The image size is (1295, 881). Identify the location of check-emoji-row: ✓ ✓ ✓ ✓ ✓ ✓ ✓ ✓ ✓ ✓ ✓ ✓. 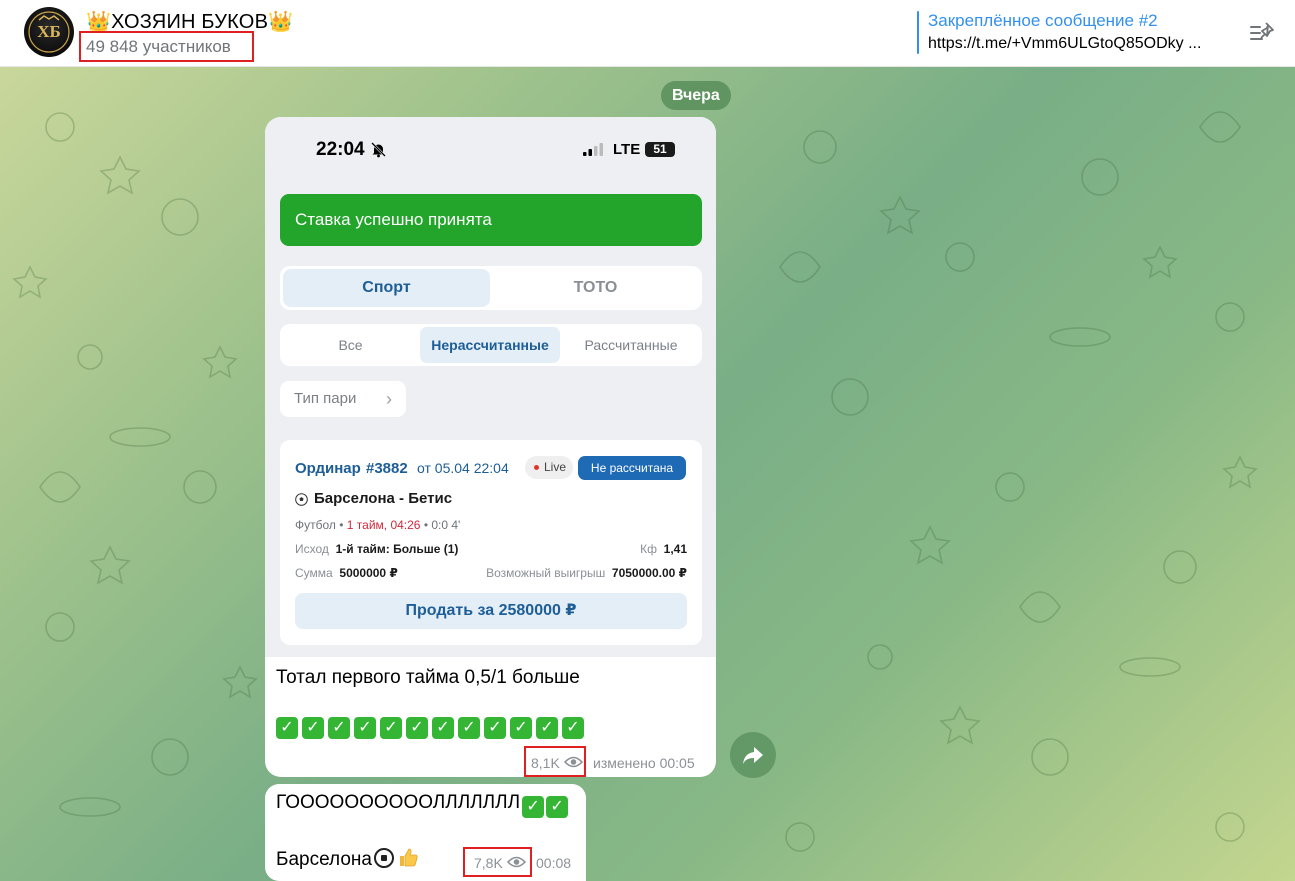
(432, 728).